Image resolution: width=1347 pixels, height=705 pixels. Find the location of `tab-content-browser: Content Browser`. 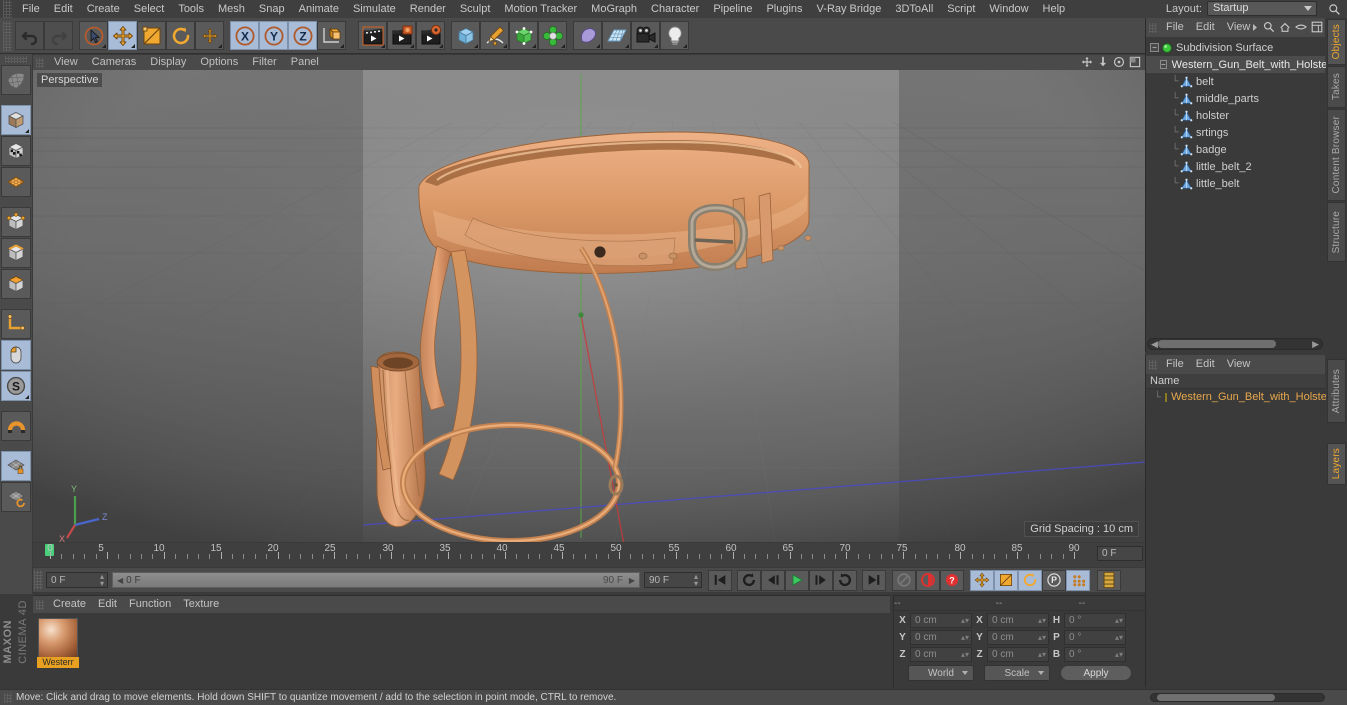

tab-content-browser: Content Browser is located at coordinates (1336, 155).